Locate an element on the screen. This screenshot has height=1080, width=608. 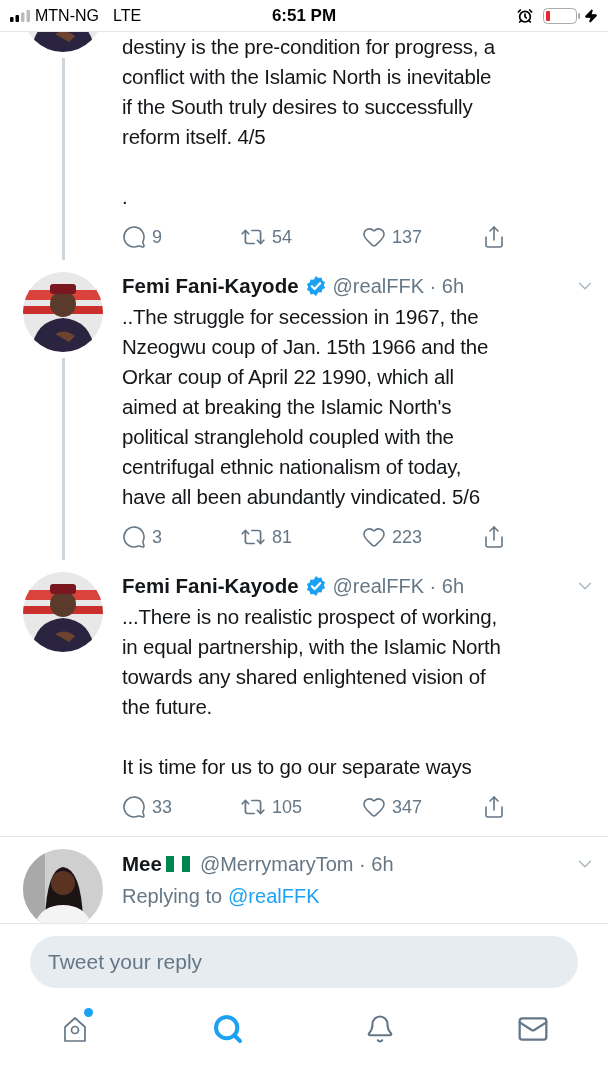
tweet-text: ..The struggle for secession in 1967, the Nzeogwu coup of Jan. 15th 1966 and the Orkar coup of April 22 1990, which all aimed at breaking the Islamic North's political stranglehold coupled with the centrifugal ethnic nationalism of today, have all been abundantly vindicated. 5/6 is located at coordinates (306, 407).